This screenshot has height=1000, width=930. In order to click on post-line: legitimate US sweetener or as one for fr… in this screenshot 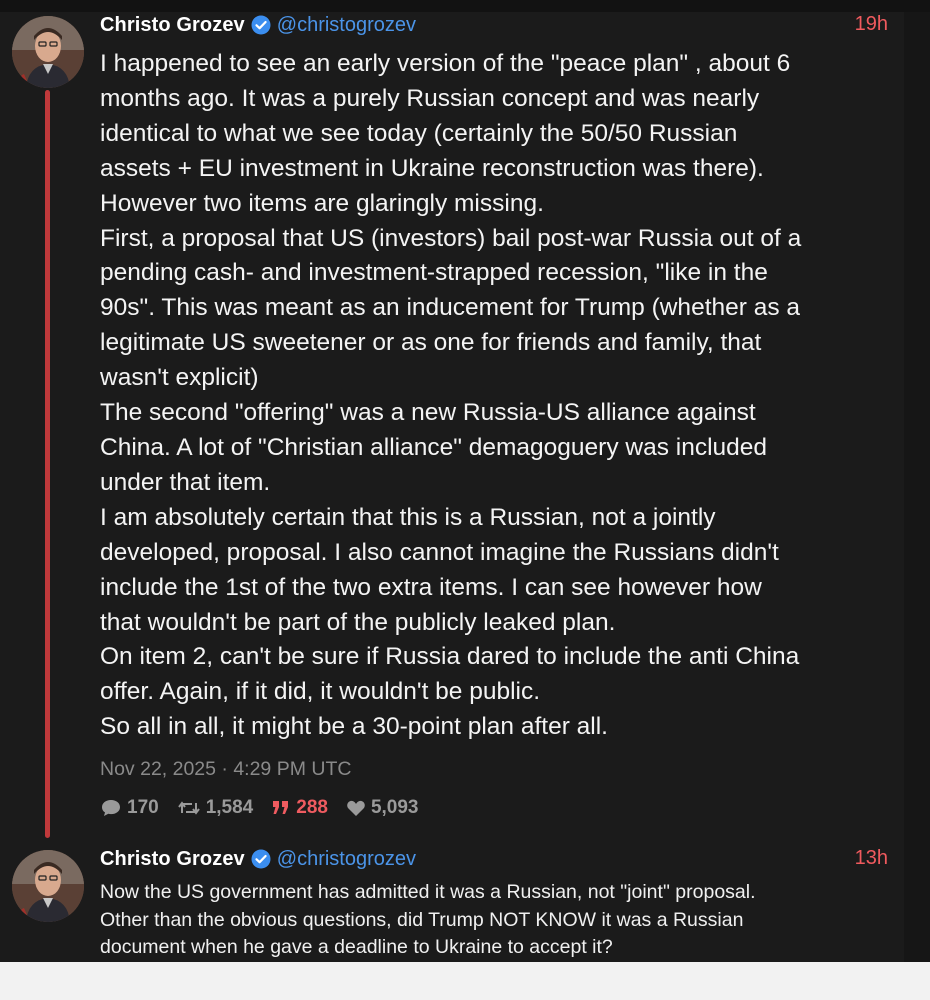, I will do `click(431, 343)`.